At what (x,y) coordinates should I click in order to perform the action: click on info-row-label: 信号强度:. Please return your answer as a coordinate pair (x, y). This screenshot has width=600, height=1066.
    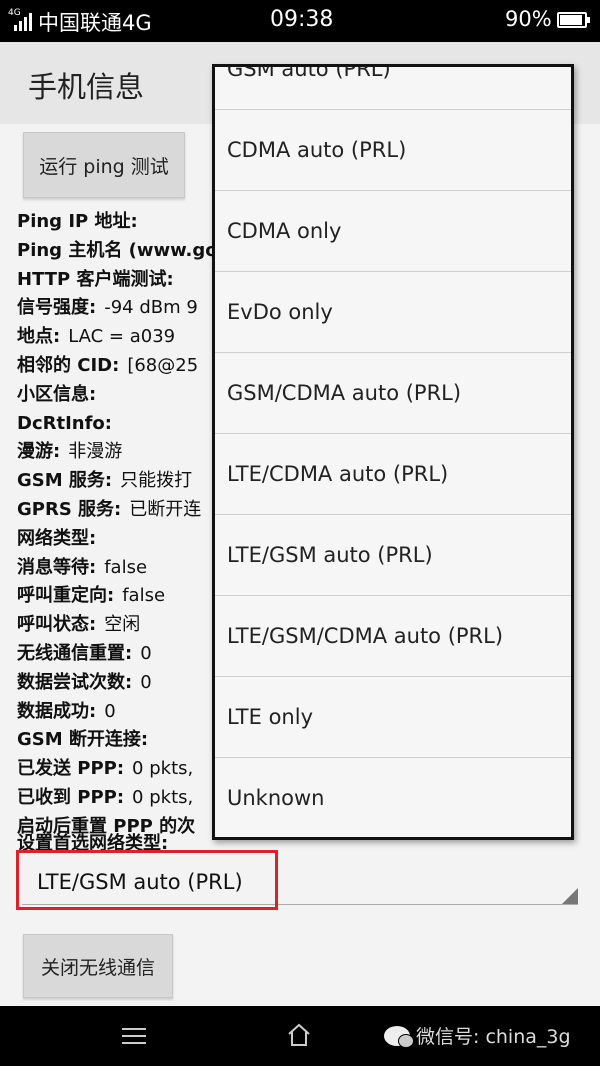
    Looking at the image, I should click on (57, 308).